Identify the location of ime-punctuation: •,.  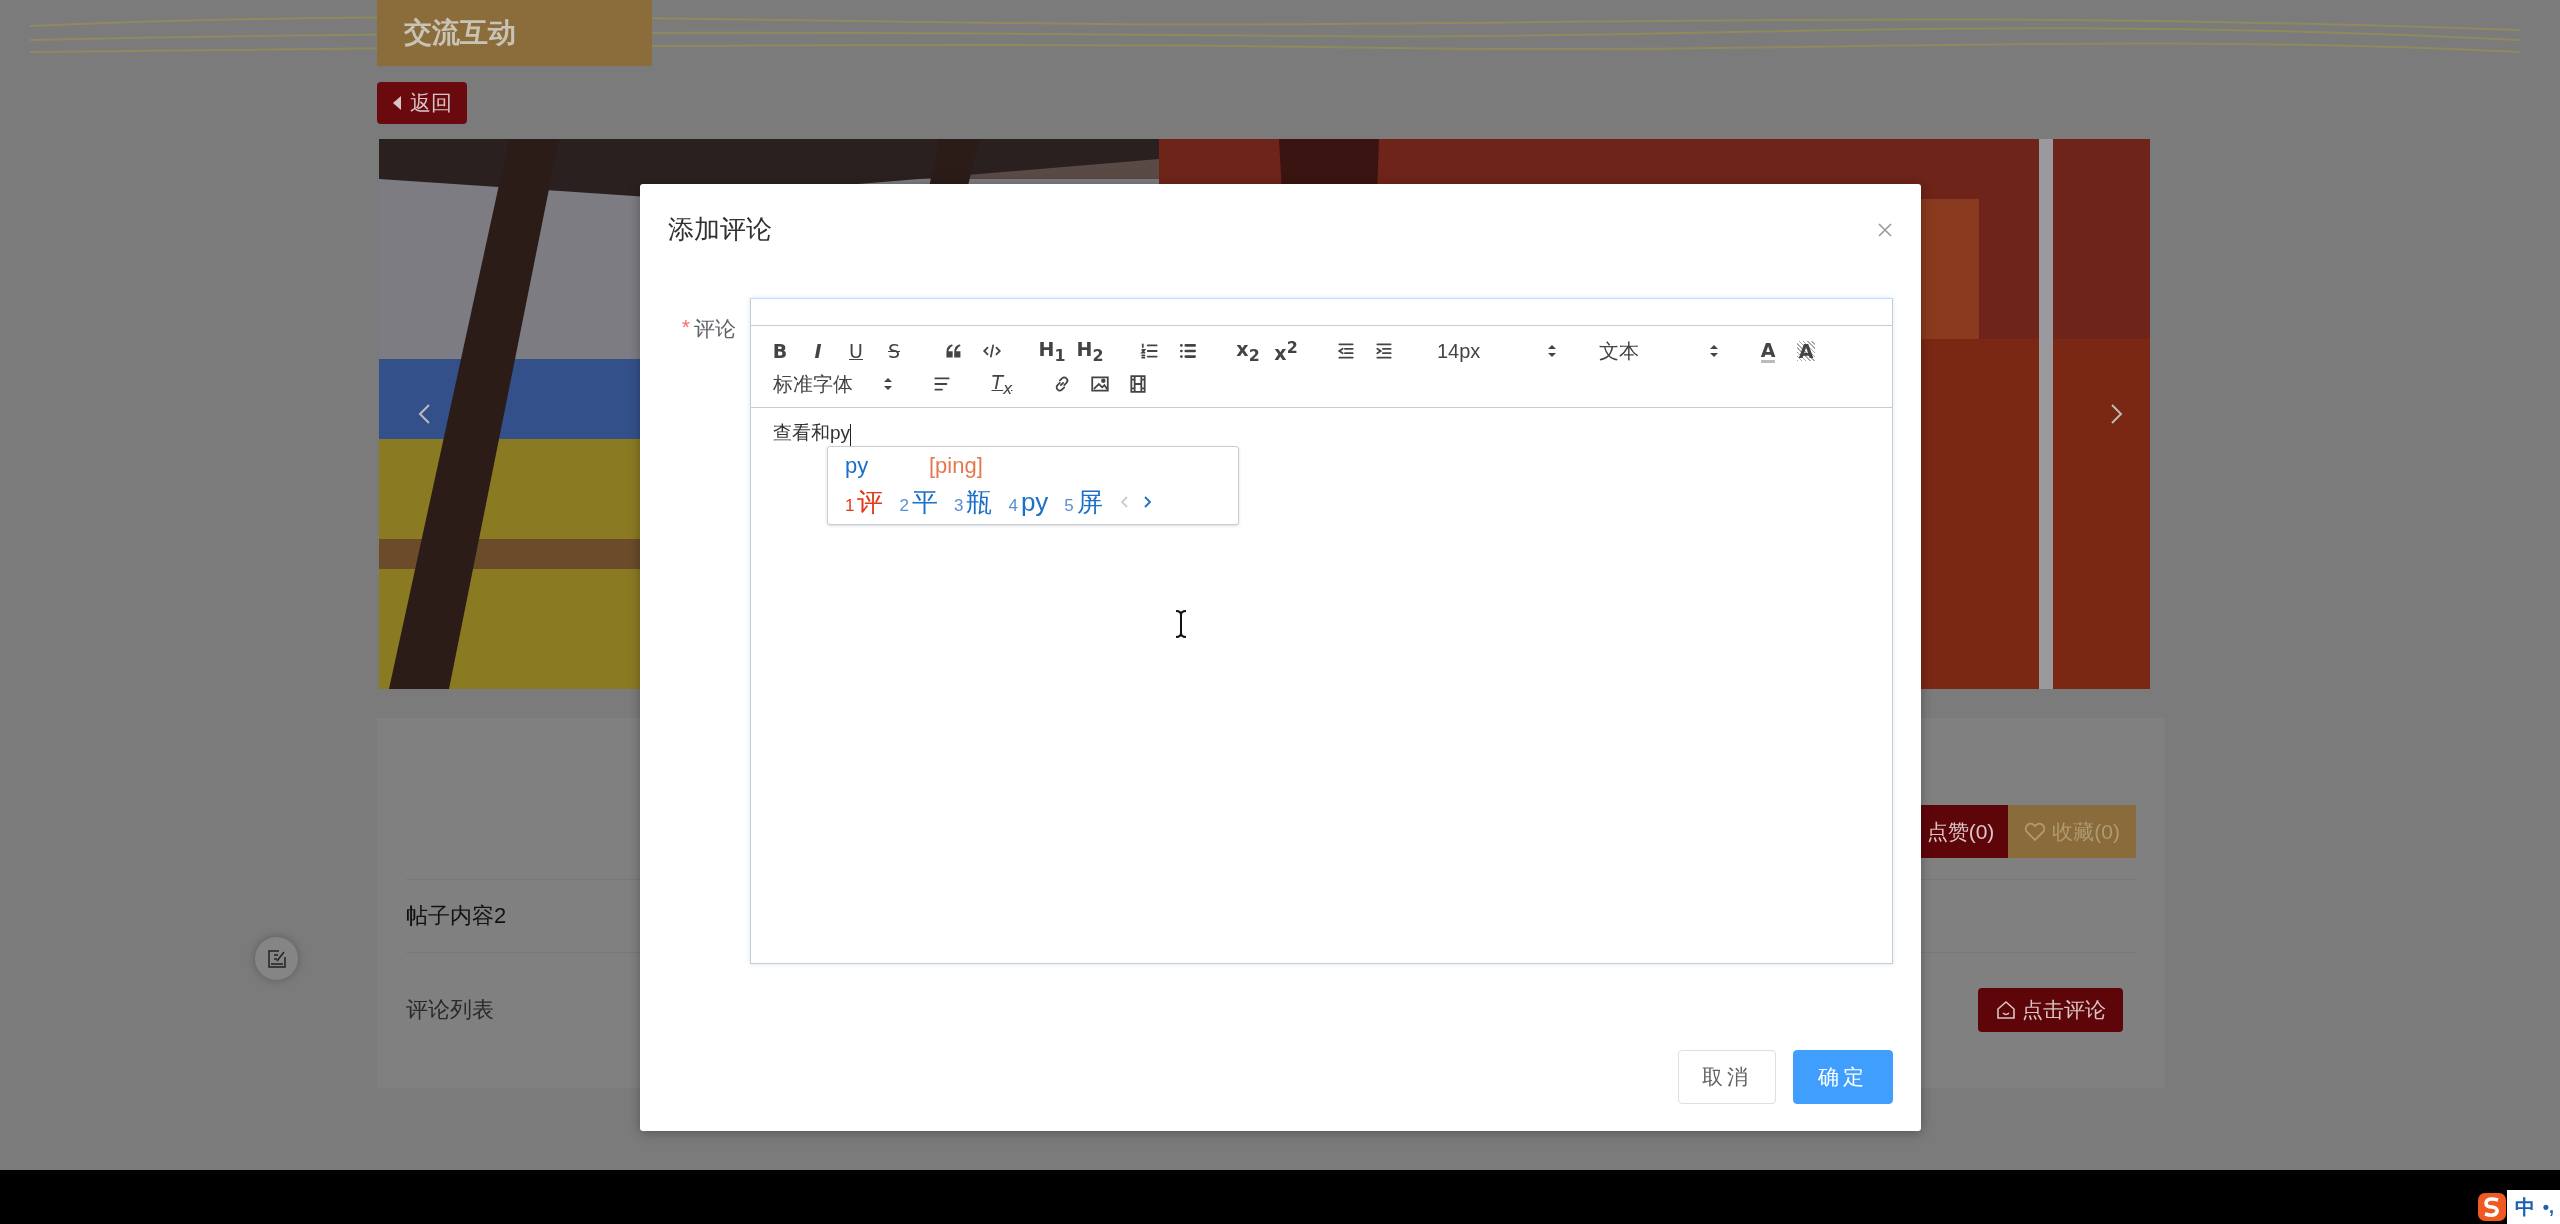
(2548, 1207).